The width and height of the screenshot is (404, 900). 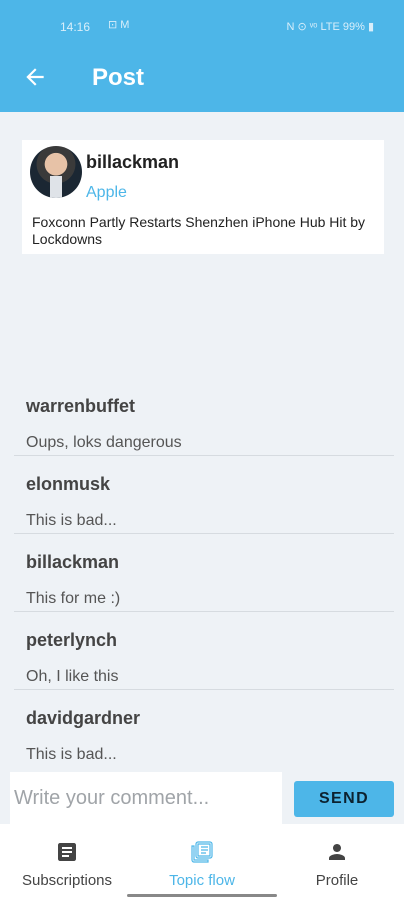 I want to click on nav-label-profile: Profile, so click(x=337, y=880).